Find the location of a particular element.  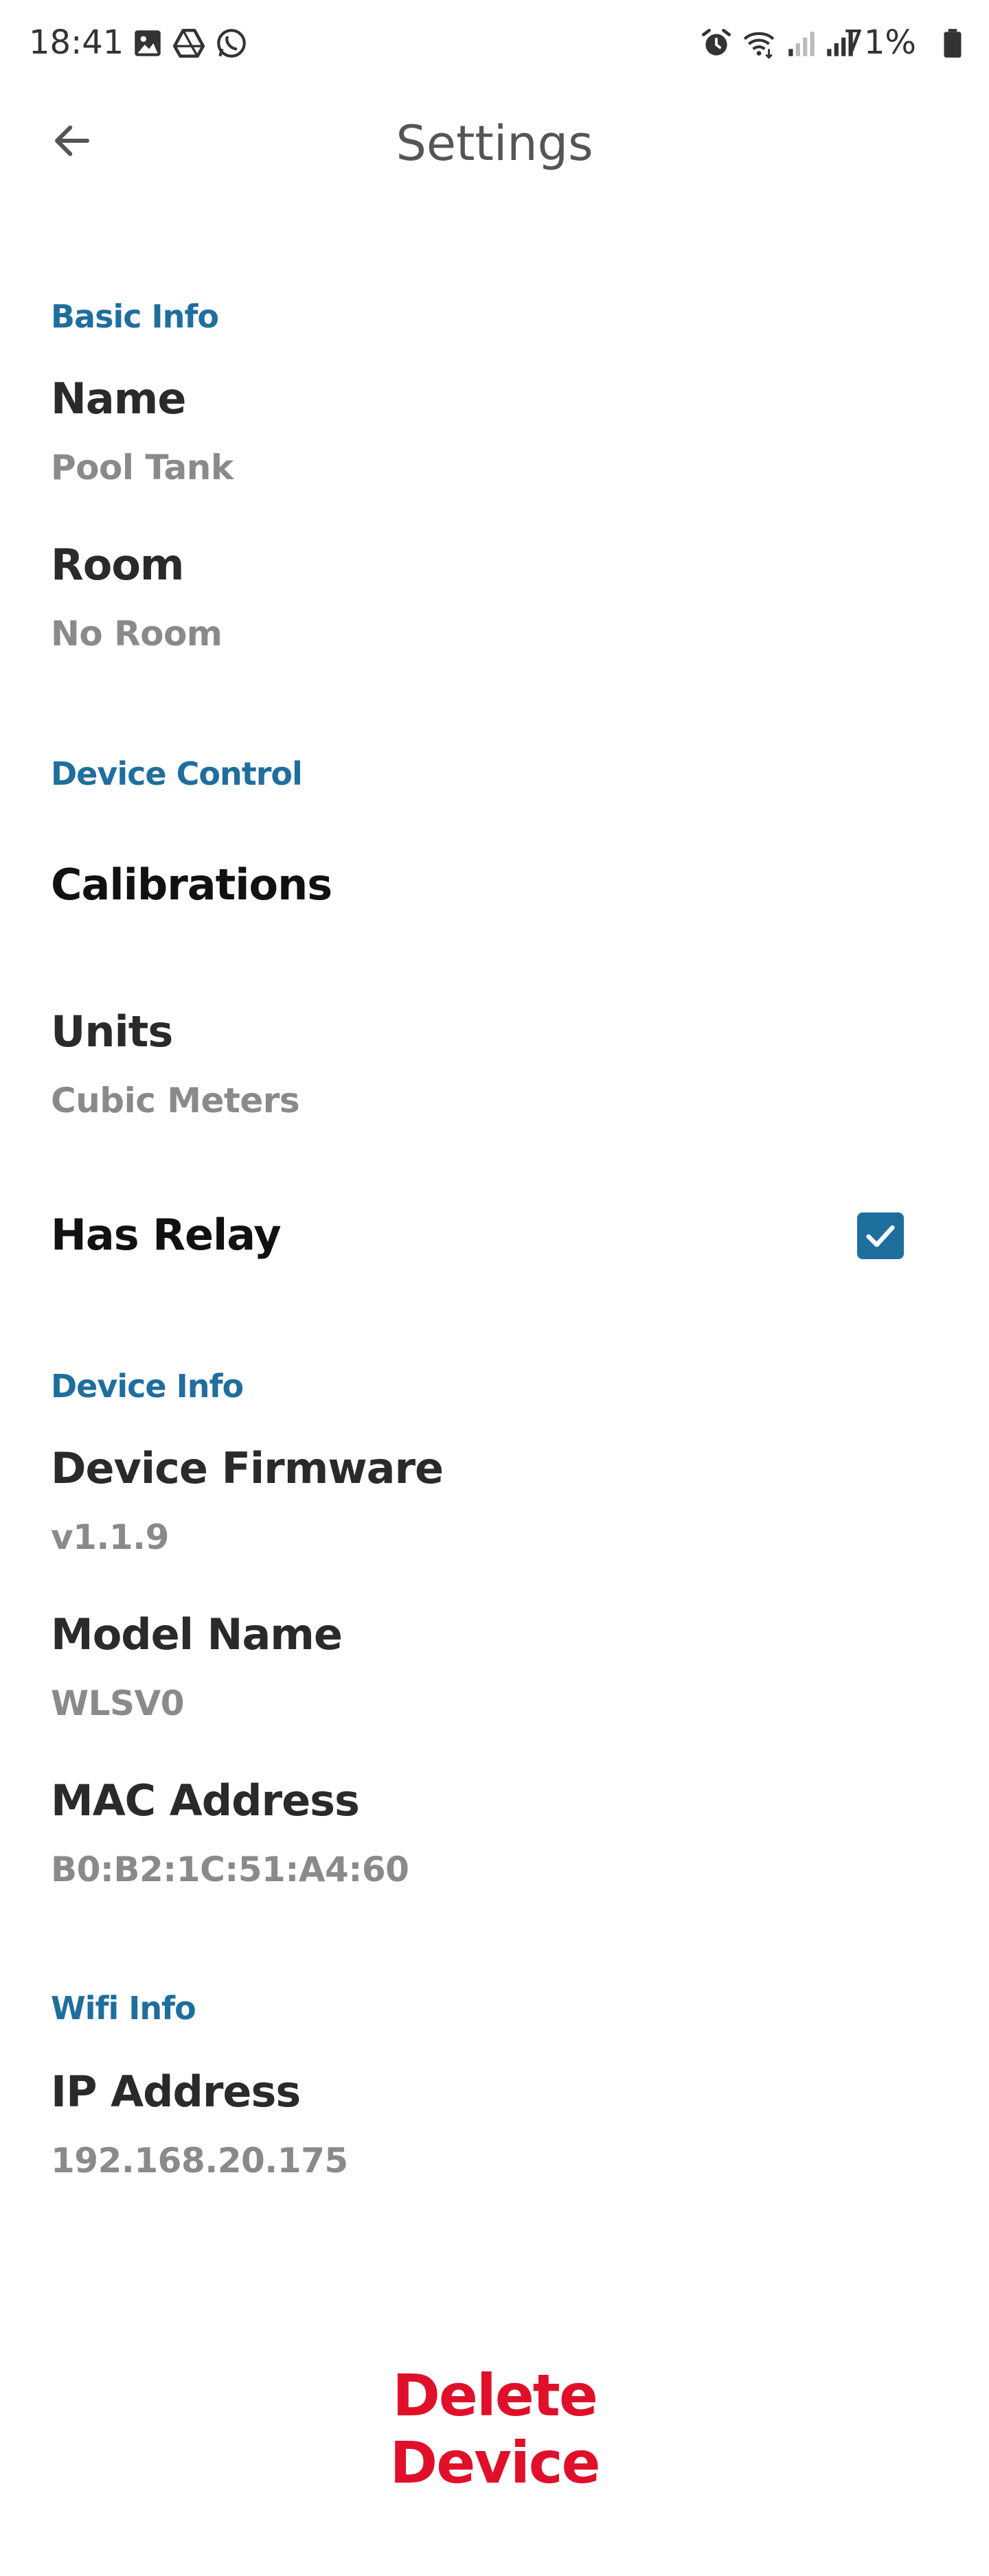

battery-icon is located at coordinates (953, 43).